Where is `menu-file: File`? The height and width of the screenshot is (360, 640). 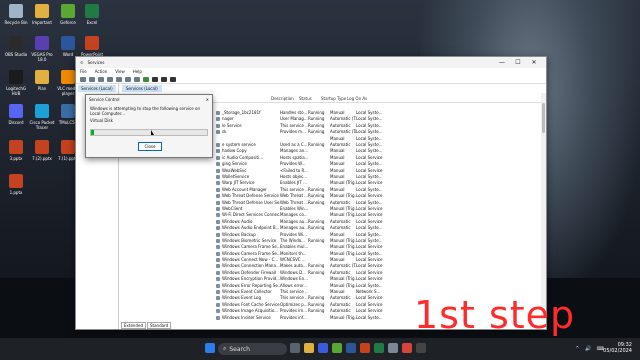 menu-file: File is located at coordinates (83, 71).